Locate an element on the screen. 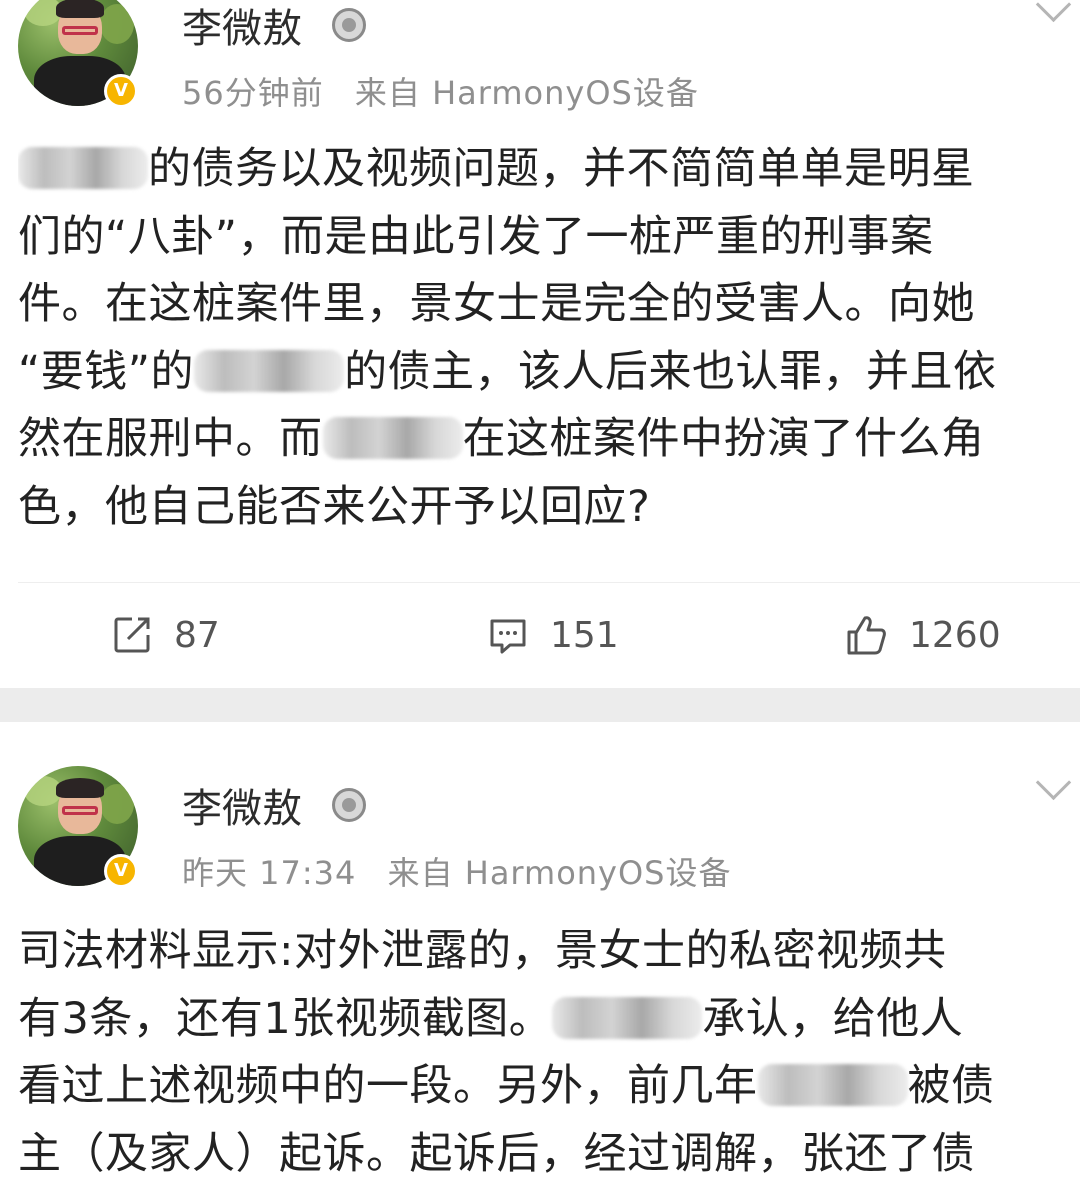 The image size is (1080, 1188). content-line: “要钱”的 的债主，该人后来也认罪，并且依 is located at coordinates (507, 371).